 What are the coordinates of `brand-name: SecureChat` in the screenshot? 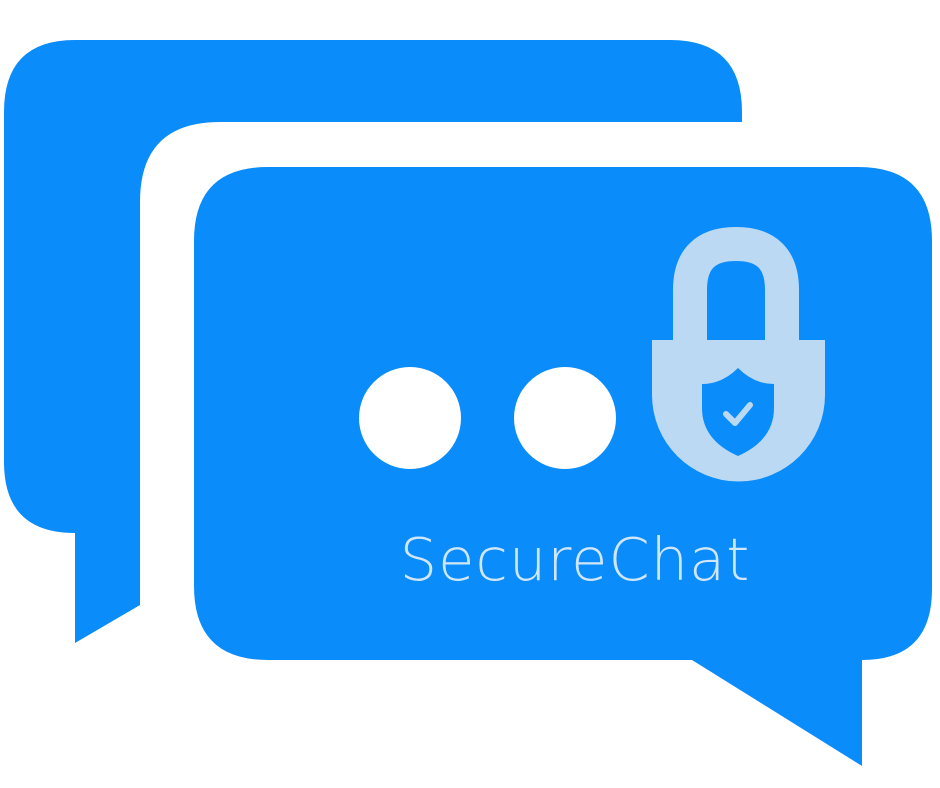 It's located at (575, 559).